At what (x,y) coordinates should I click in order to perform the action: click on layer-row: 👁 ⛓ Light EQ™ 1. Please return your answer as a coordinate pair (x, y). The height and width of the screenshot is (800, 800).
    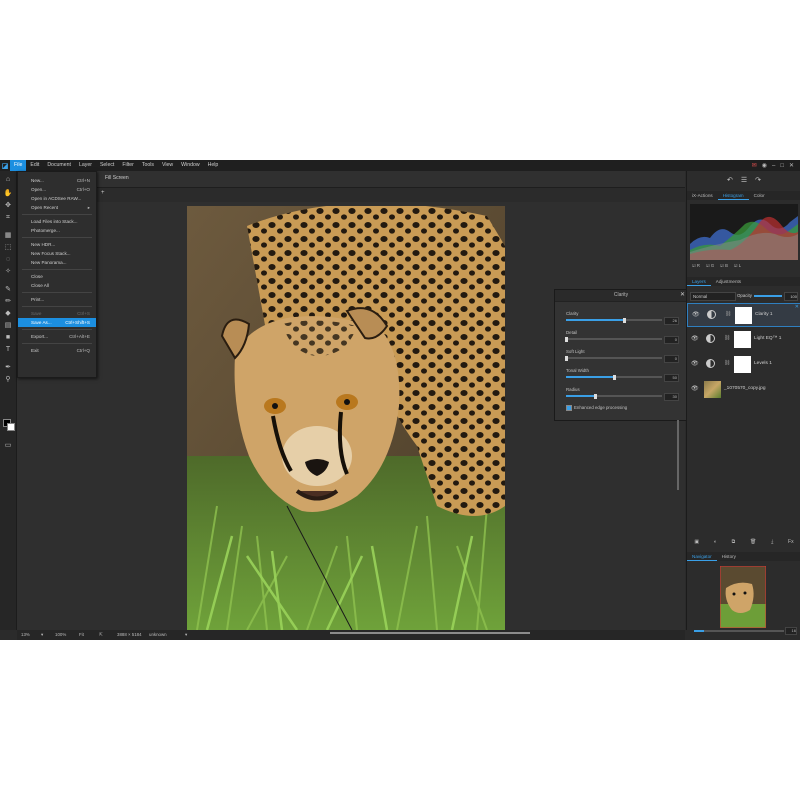
    Looking at the image, I should click on (743, 340).